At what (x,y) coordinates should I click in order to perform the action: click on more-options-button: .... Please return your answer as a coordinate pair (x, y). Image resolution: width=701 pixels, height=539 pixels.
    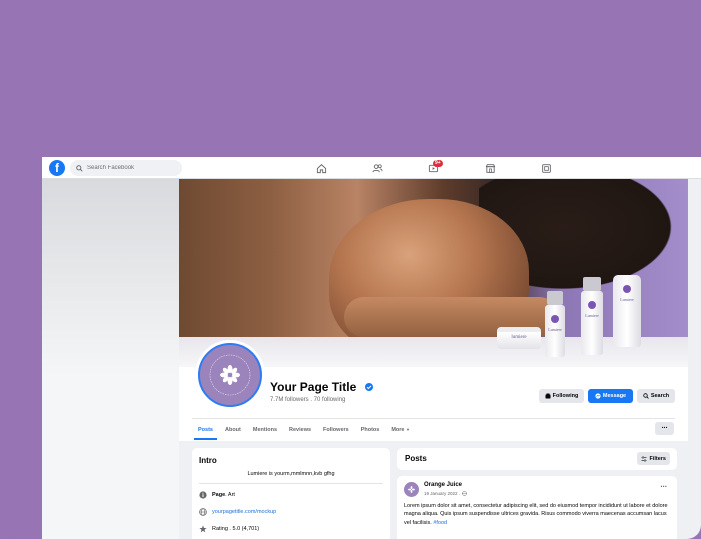
    Looking at the image, I should click on (664, 428).